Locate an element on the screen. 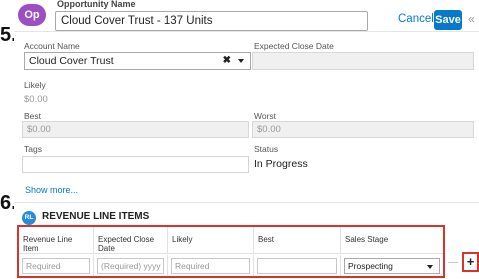  remove-line-item-button: — is located at coordinates (453, 264).